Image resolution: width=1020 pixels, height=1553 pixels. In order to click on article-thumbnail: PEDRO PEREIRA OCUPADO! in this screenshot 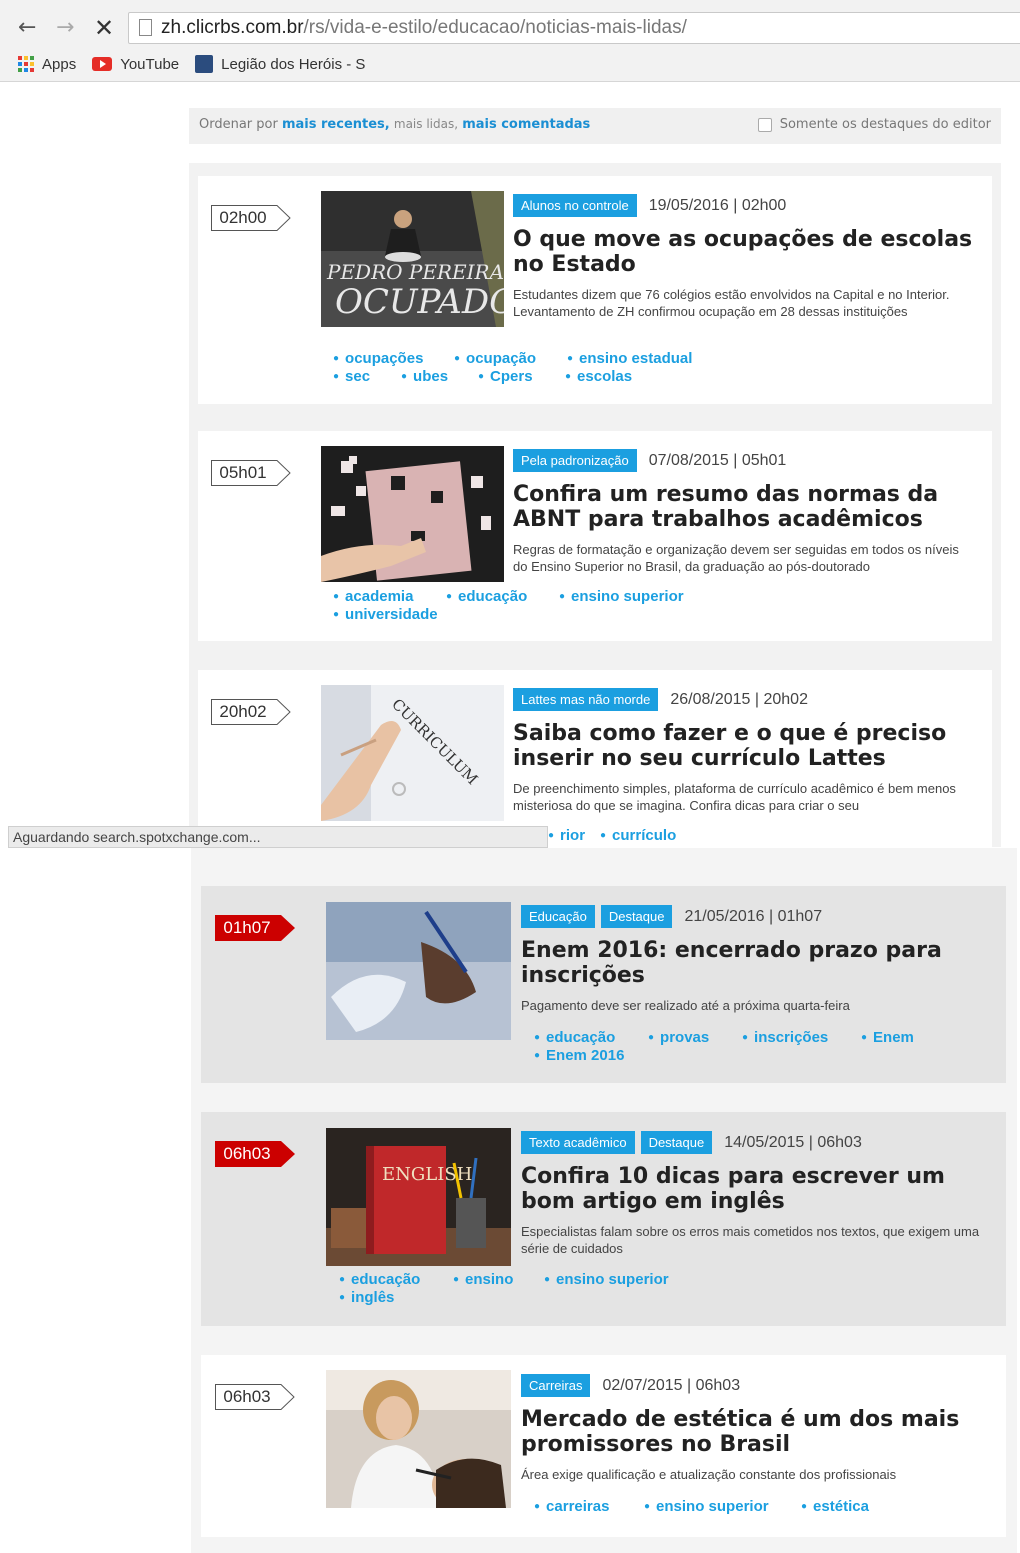, I will do `click(412, 259)`.